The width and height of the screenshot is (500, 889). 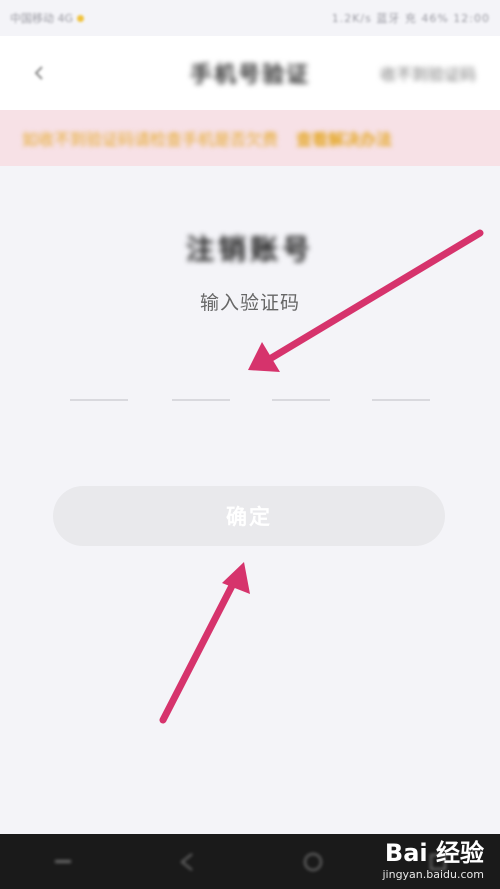 What do you see at coordinates (249, 249) in the screenshot?
I see `section-title: 注销账号` at bounding box center [249, 249].